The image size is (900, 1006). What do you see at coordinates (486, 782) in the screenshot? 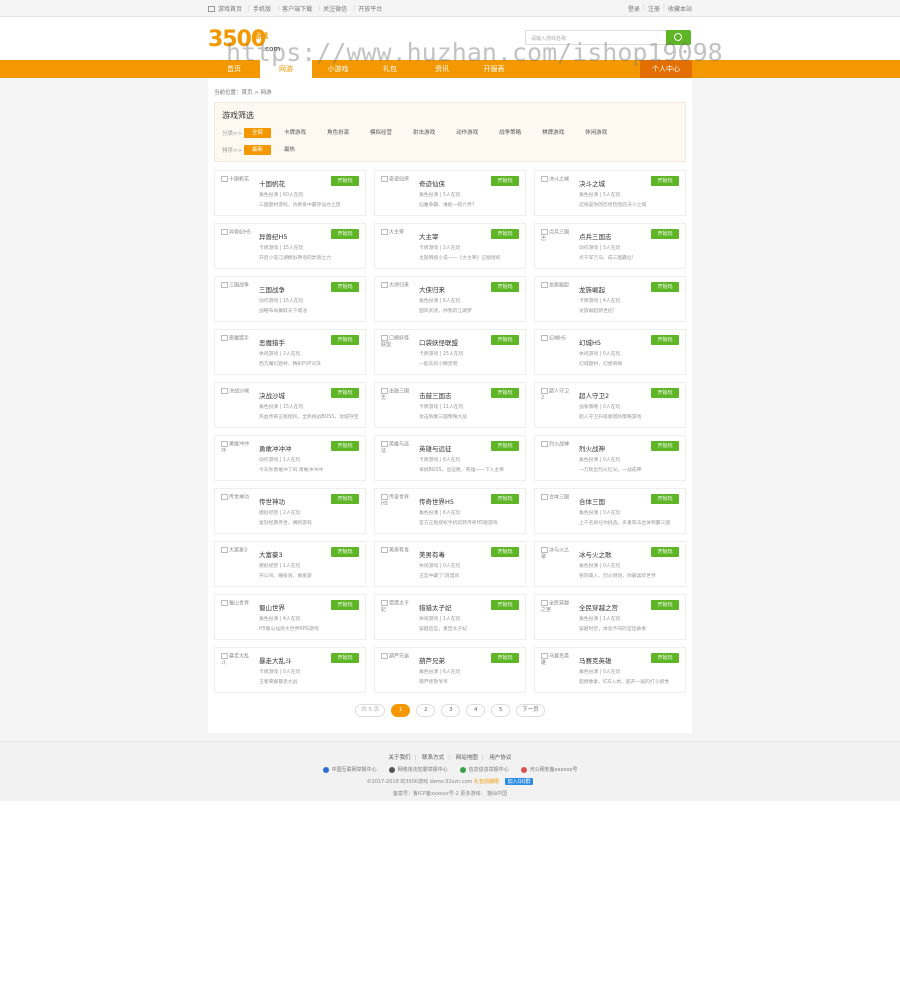
I see `copyright-brand: 礼包前期限` at bounding box center [486, 782].